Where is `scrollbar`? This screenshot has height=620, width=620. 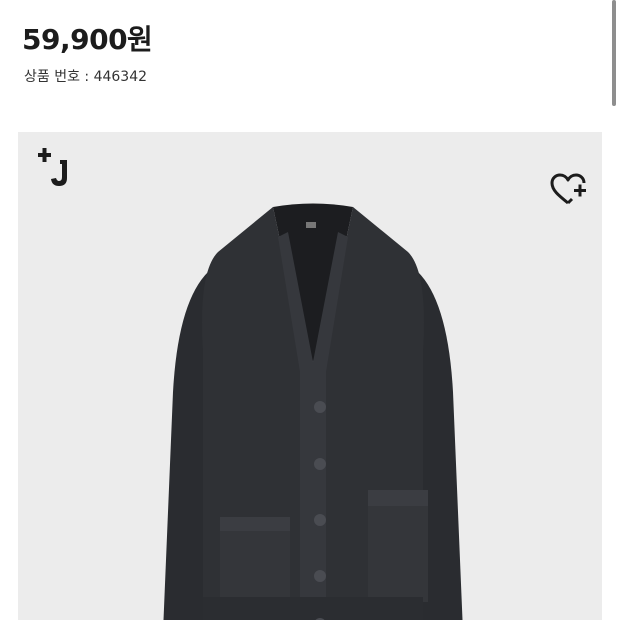
scrollbar is located at coordinates (614, 53).